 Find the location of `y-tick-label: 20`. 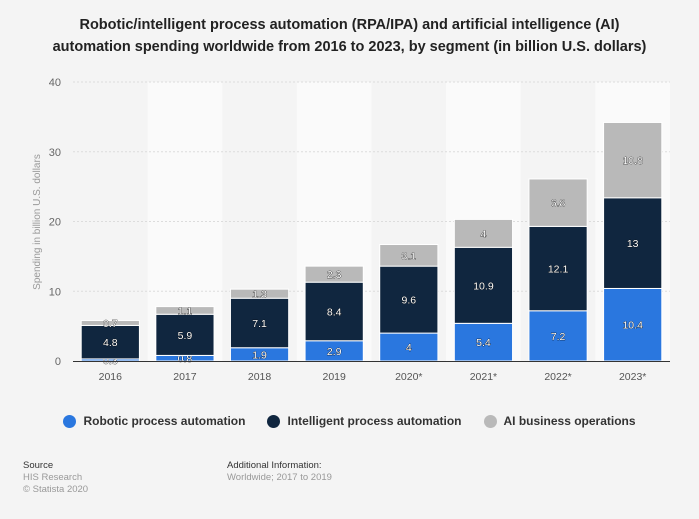

y-tick-label: 20 is located at coordinates (55, 223).